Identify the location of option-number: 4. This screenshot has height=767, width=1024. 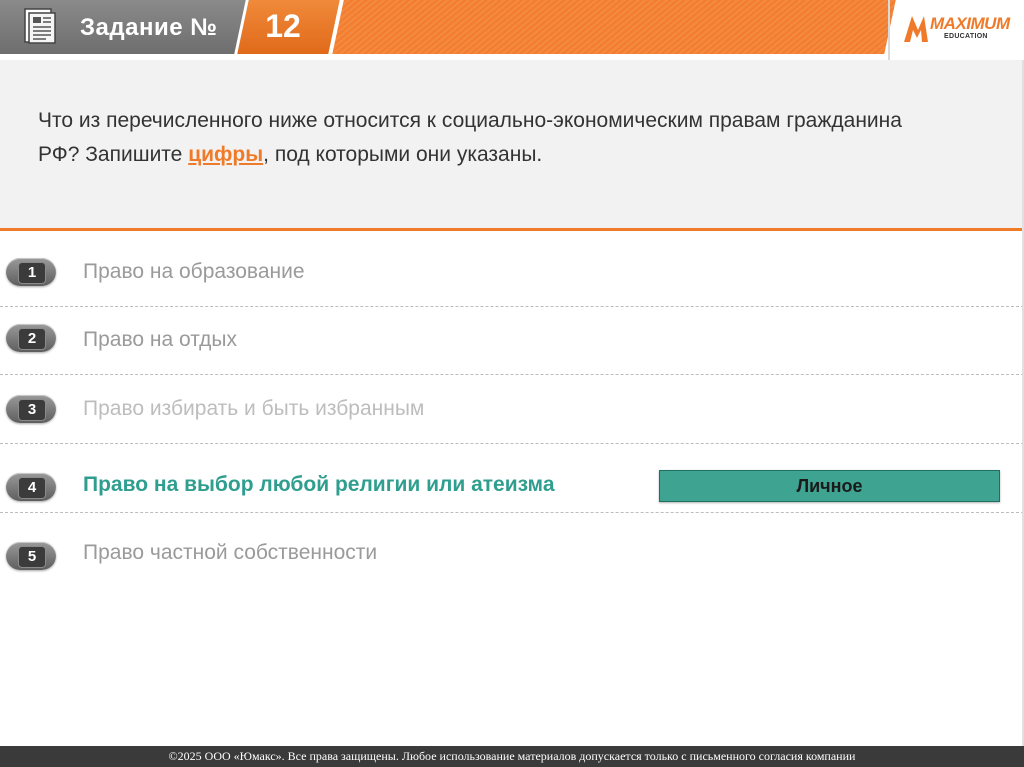
(32, 488).